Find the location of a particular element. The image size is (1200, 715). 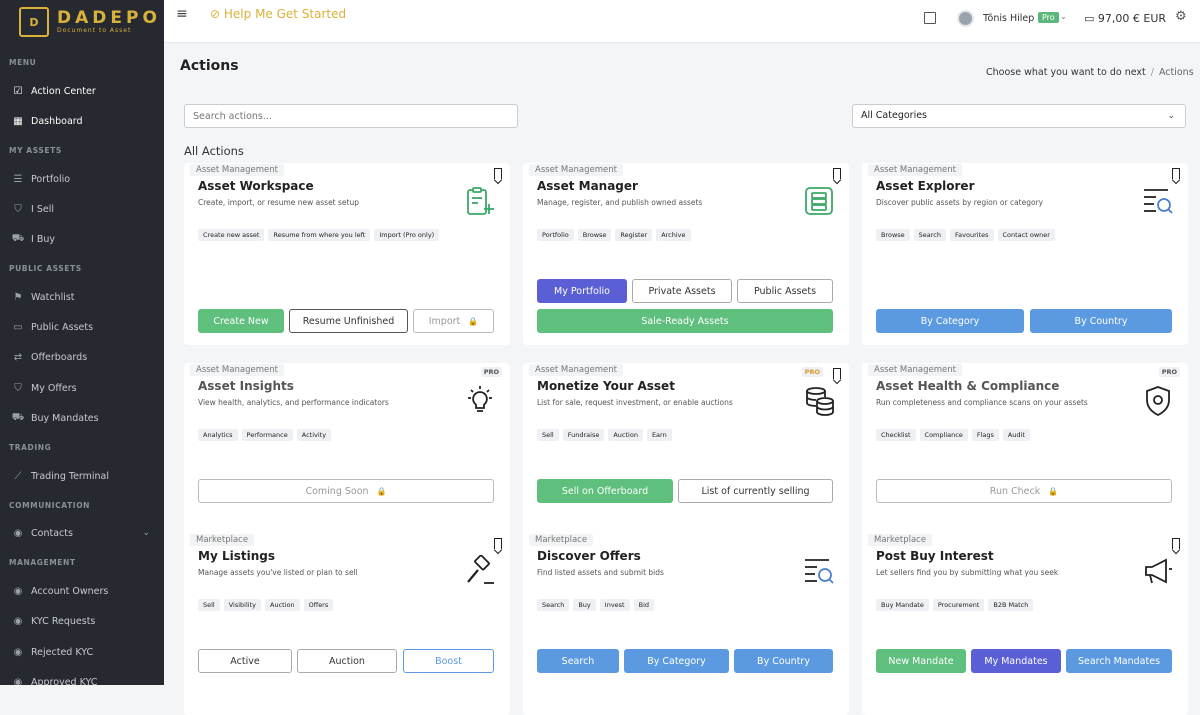

gear-icon: ⚙ is located at coordinates (1181, 16).